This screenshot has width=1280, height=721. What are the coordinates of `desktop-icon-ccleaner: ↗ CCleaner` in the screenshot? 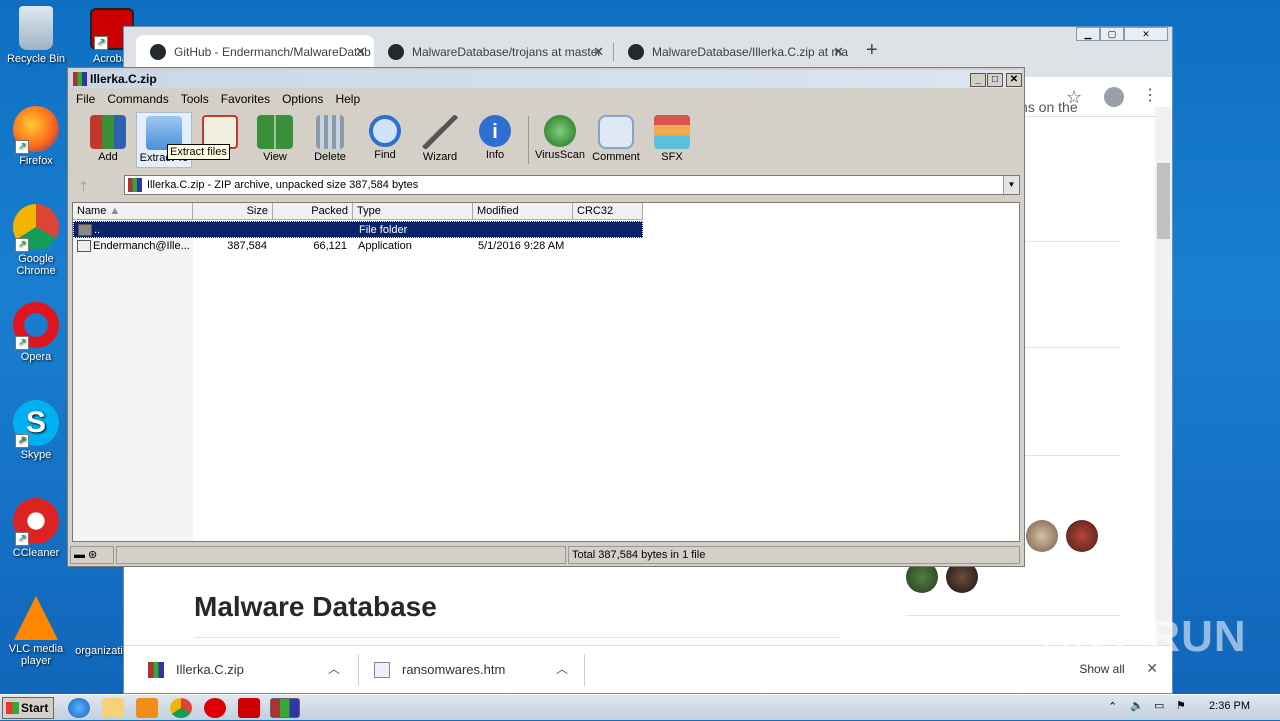 It's located at (36, 528).